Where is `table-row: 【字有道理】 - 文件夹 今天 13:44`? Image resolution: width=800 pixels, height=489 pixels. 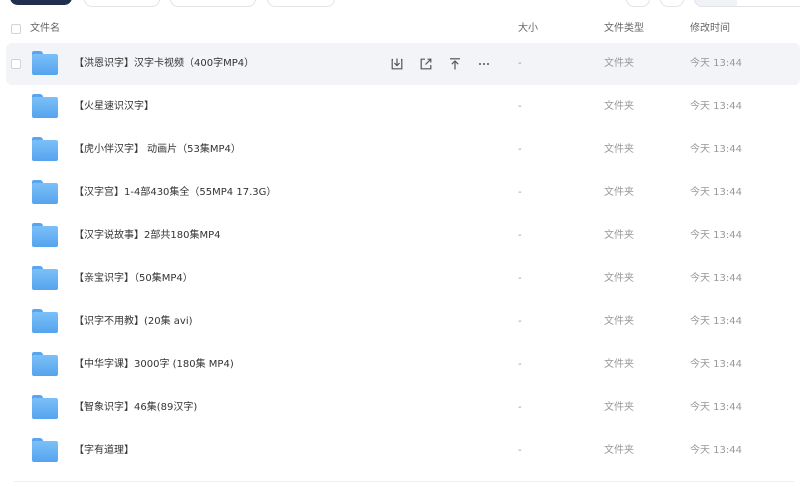
table-row: 【字有道理】 - 文件夹 今天 13:44 is located at coordinates (403, 451).